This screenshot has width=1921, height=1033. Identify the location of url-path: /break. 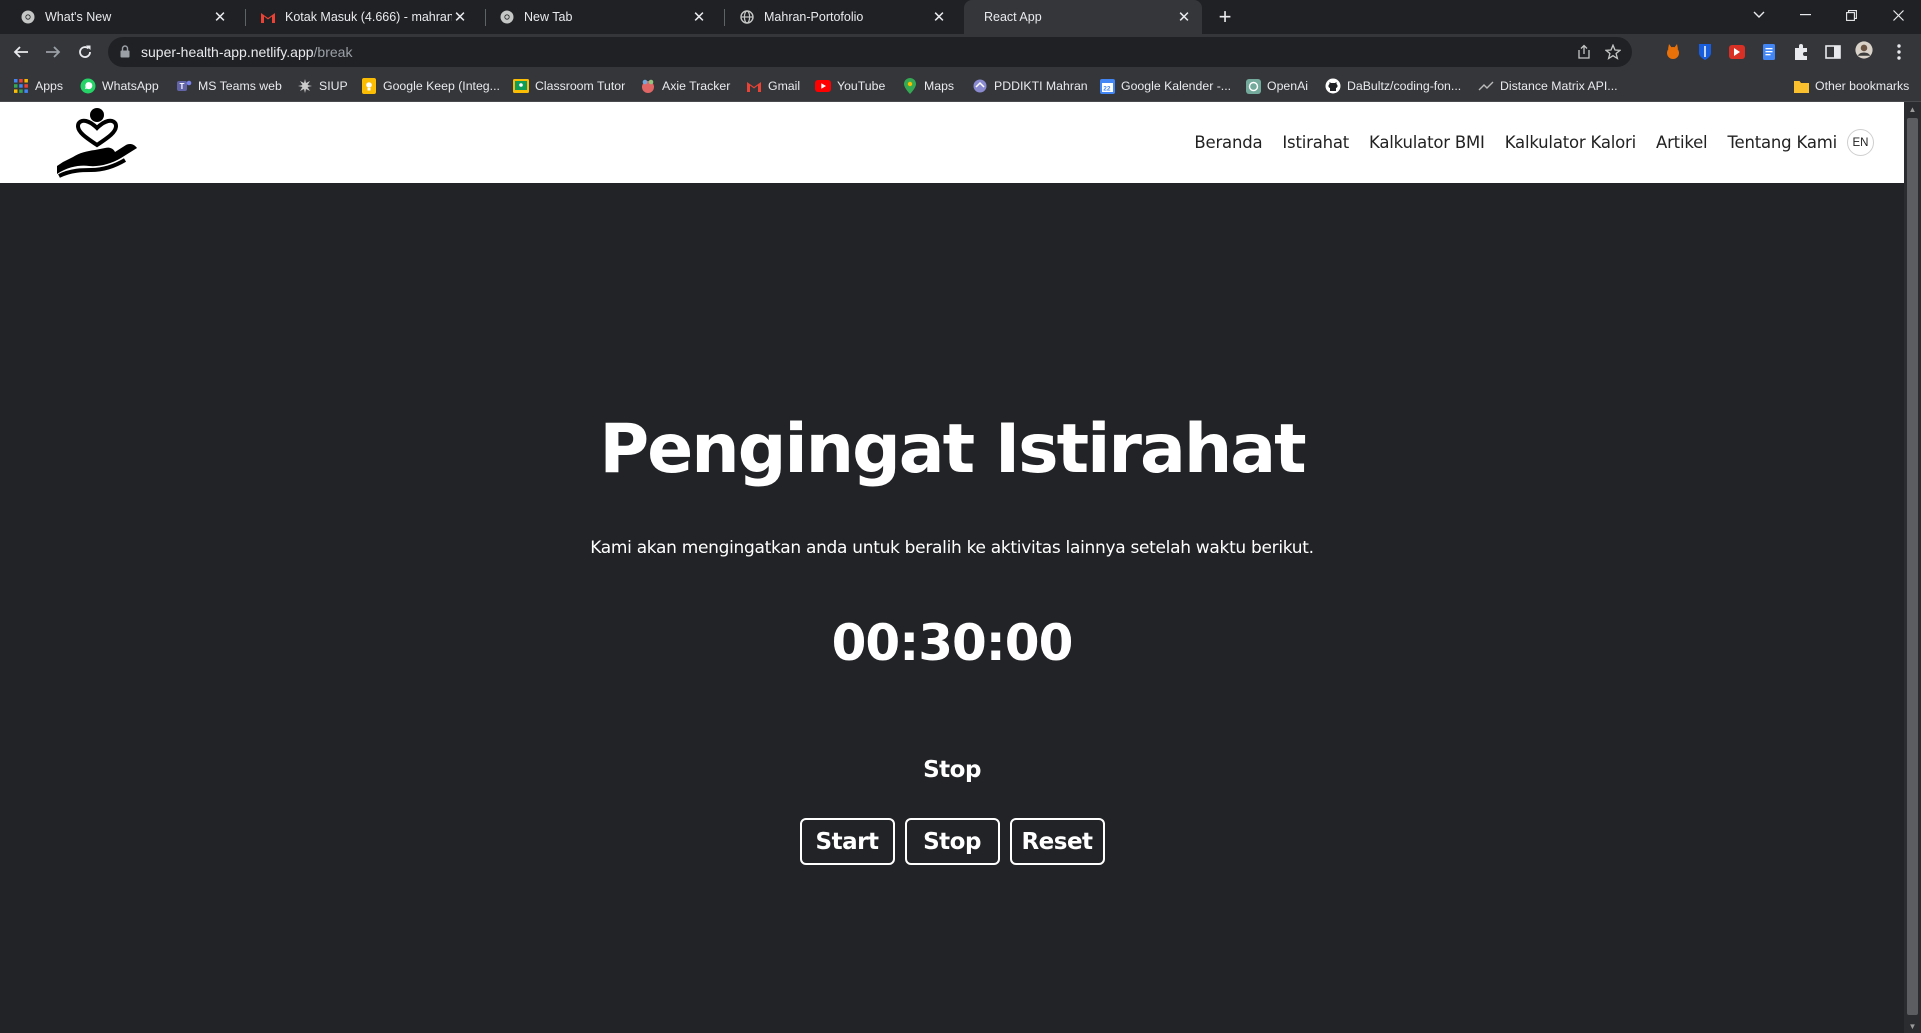
(333, 52).